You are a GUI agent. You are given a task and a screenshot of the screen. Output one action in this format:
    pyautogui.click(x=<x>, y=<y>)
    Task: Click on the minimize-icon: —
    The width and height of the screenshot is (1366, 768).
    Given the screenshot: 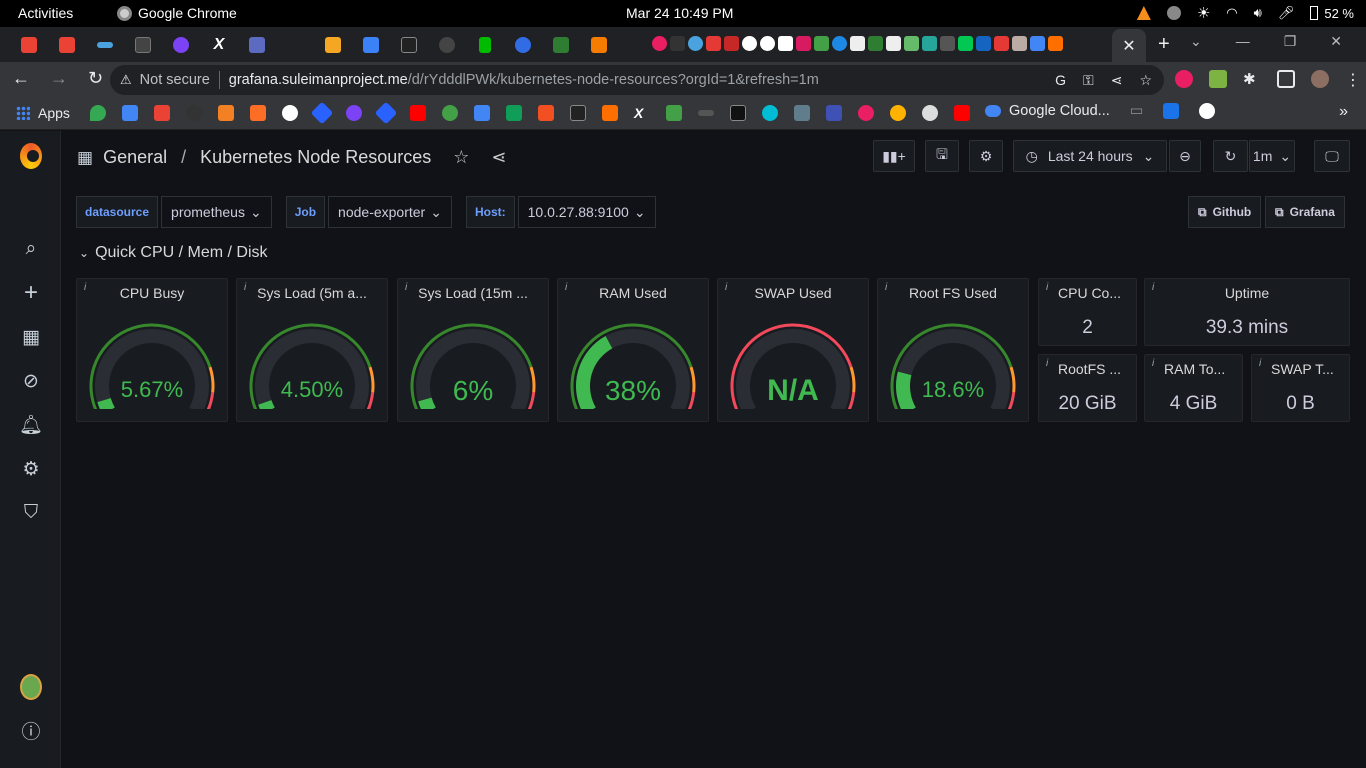 What is the action you would take?
    pyautogui.click(x=1243, y=41)
    